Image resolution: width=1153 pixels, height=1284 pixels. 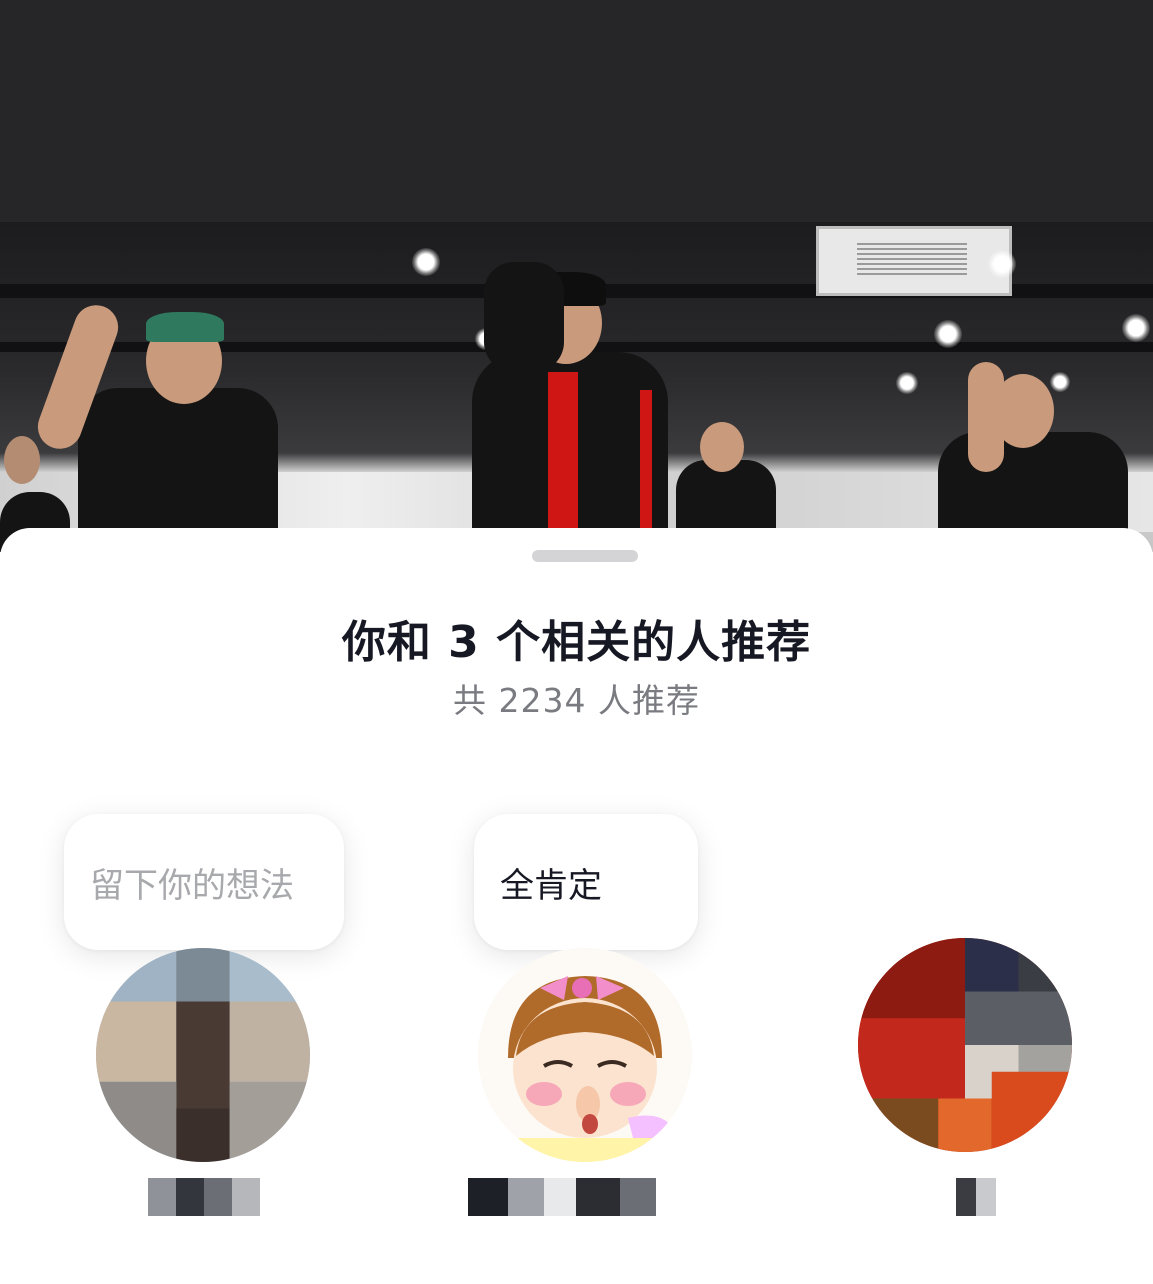 I want to click on red-shirt, so click(x=563, y=462).